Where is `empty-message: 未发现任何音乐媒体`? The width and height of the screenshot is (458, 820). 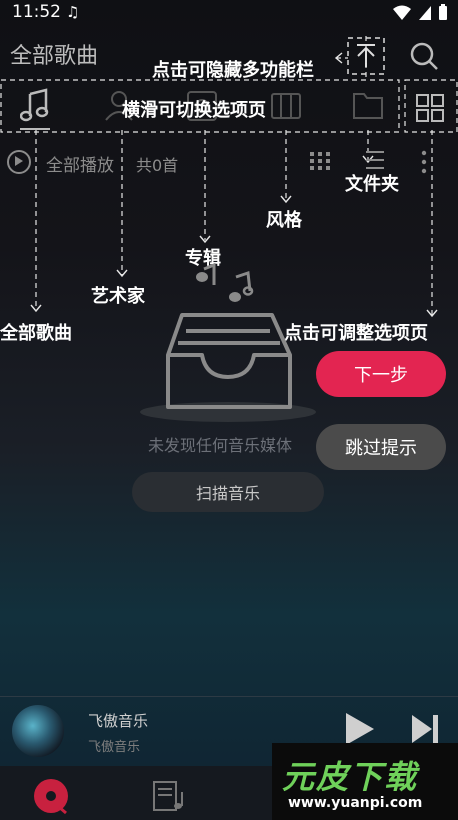 empty-message: 未发现任何音乐媒体 is located at coordinates (220, 445).